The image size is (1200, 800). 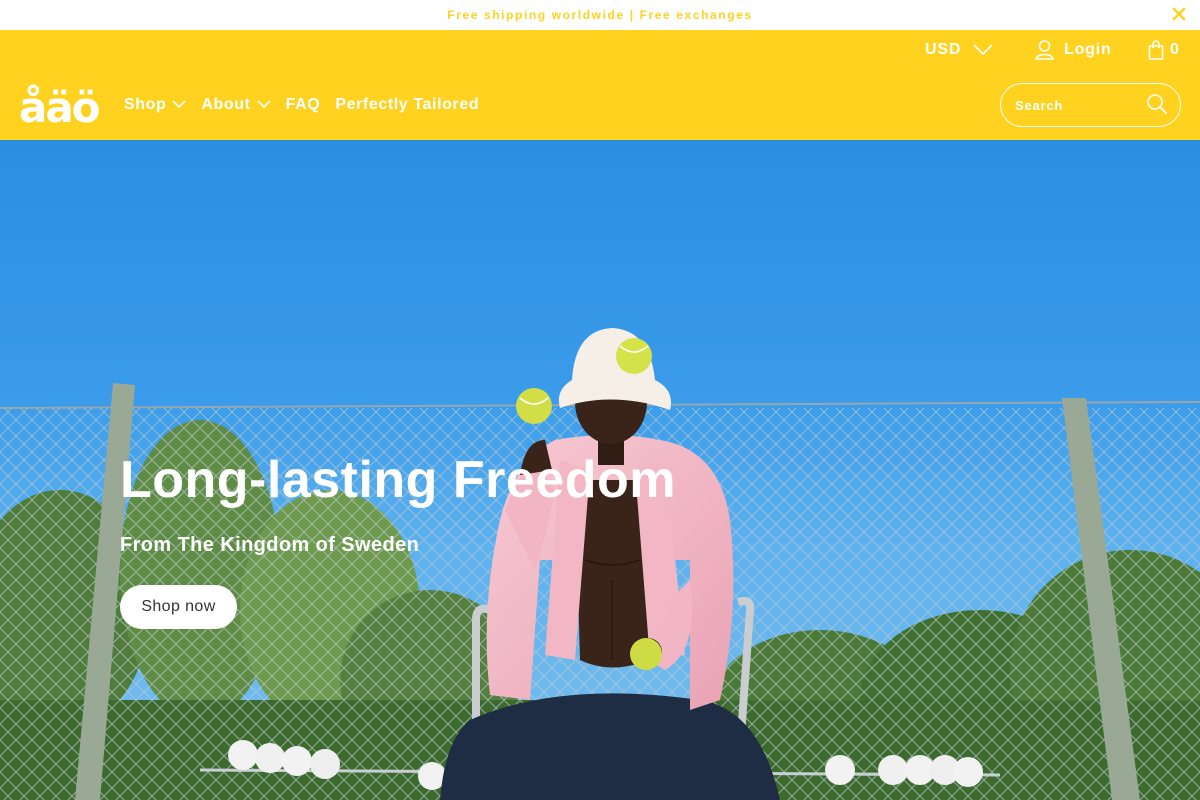 I want to click on nav-item-about: About, so click(x=236, y=105).